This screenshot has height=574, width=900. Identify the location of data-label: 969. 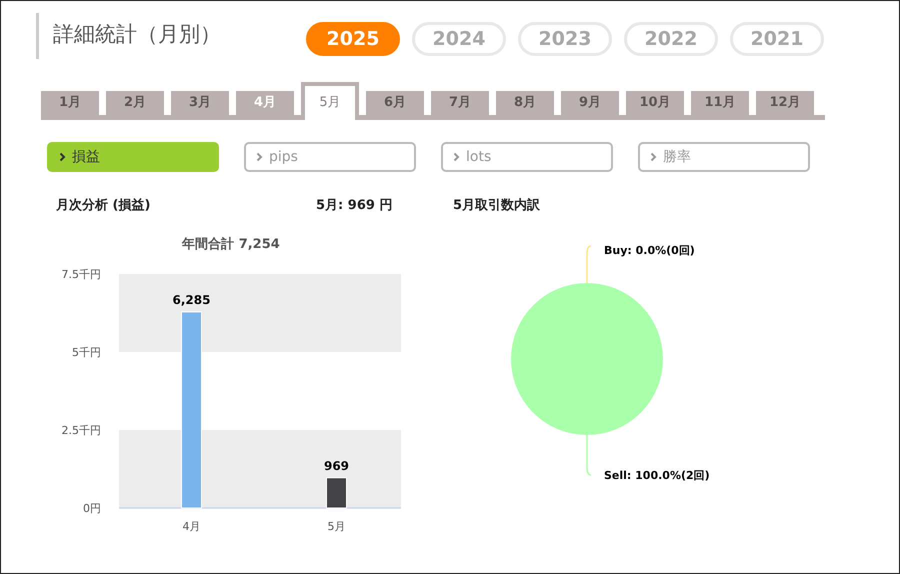
(337, 465).